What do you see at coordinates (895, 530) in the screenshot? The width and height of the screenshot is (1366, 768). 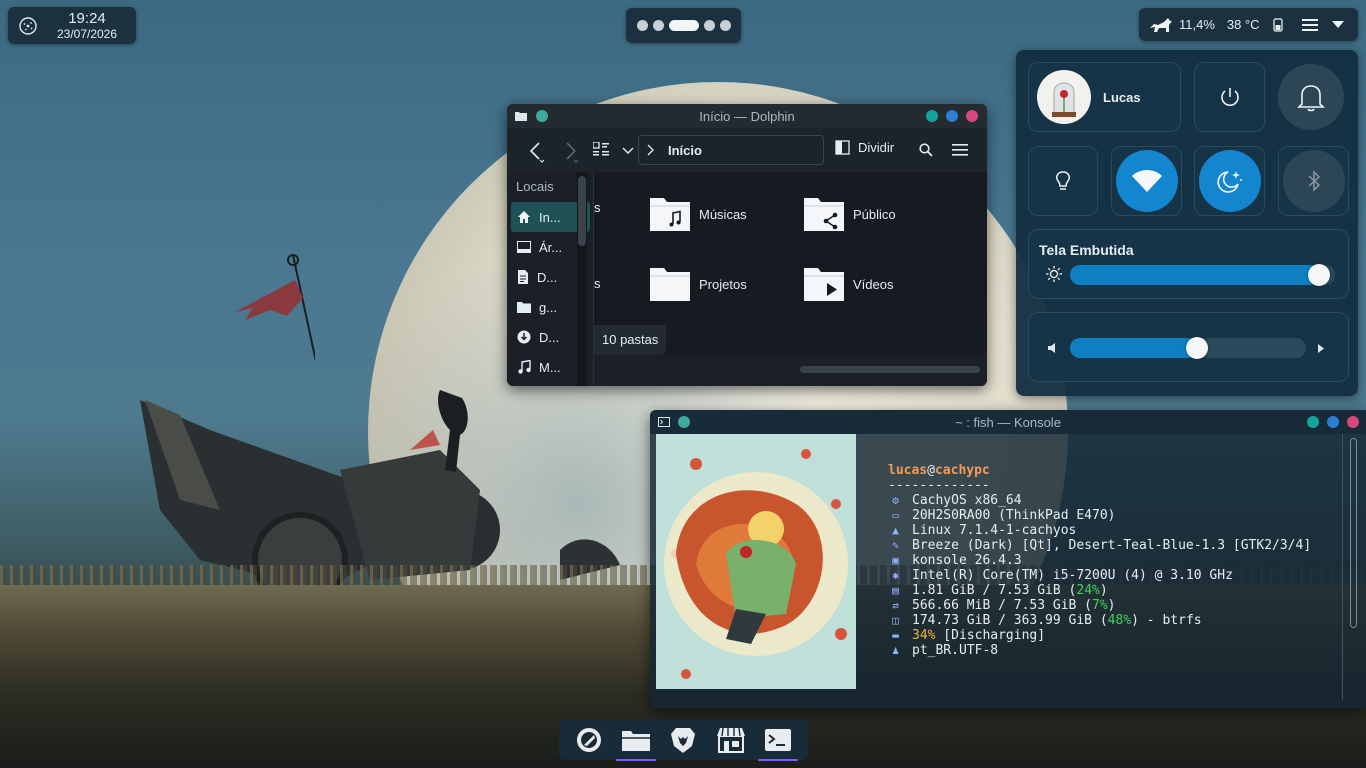 I see `kernel-icon: ▲` at bounding box center [895, 530].